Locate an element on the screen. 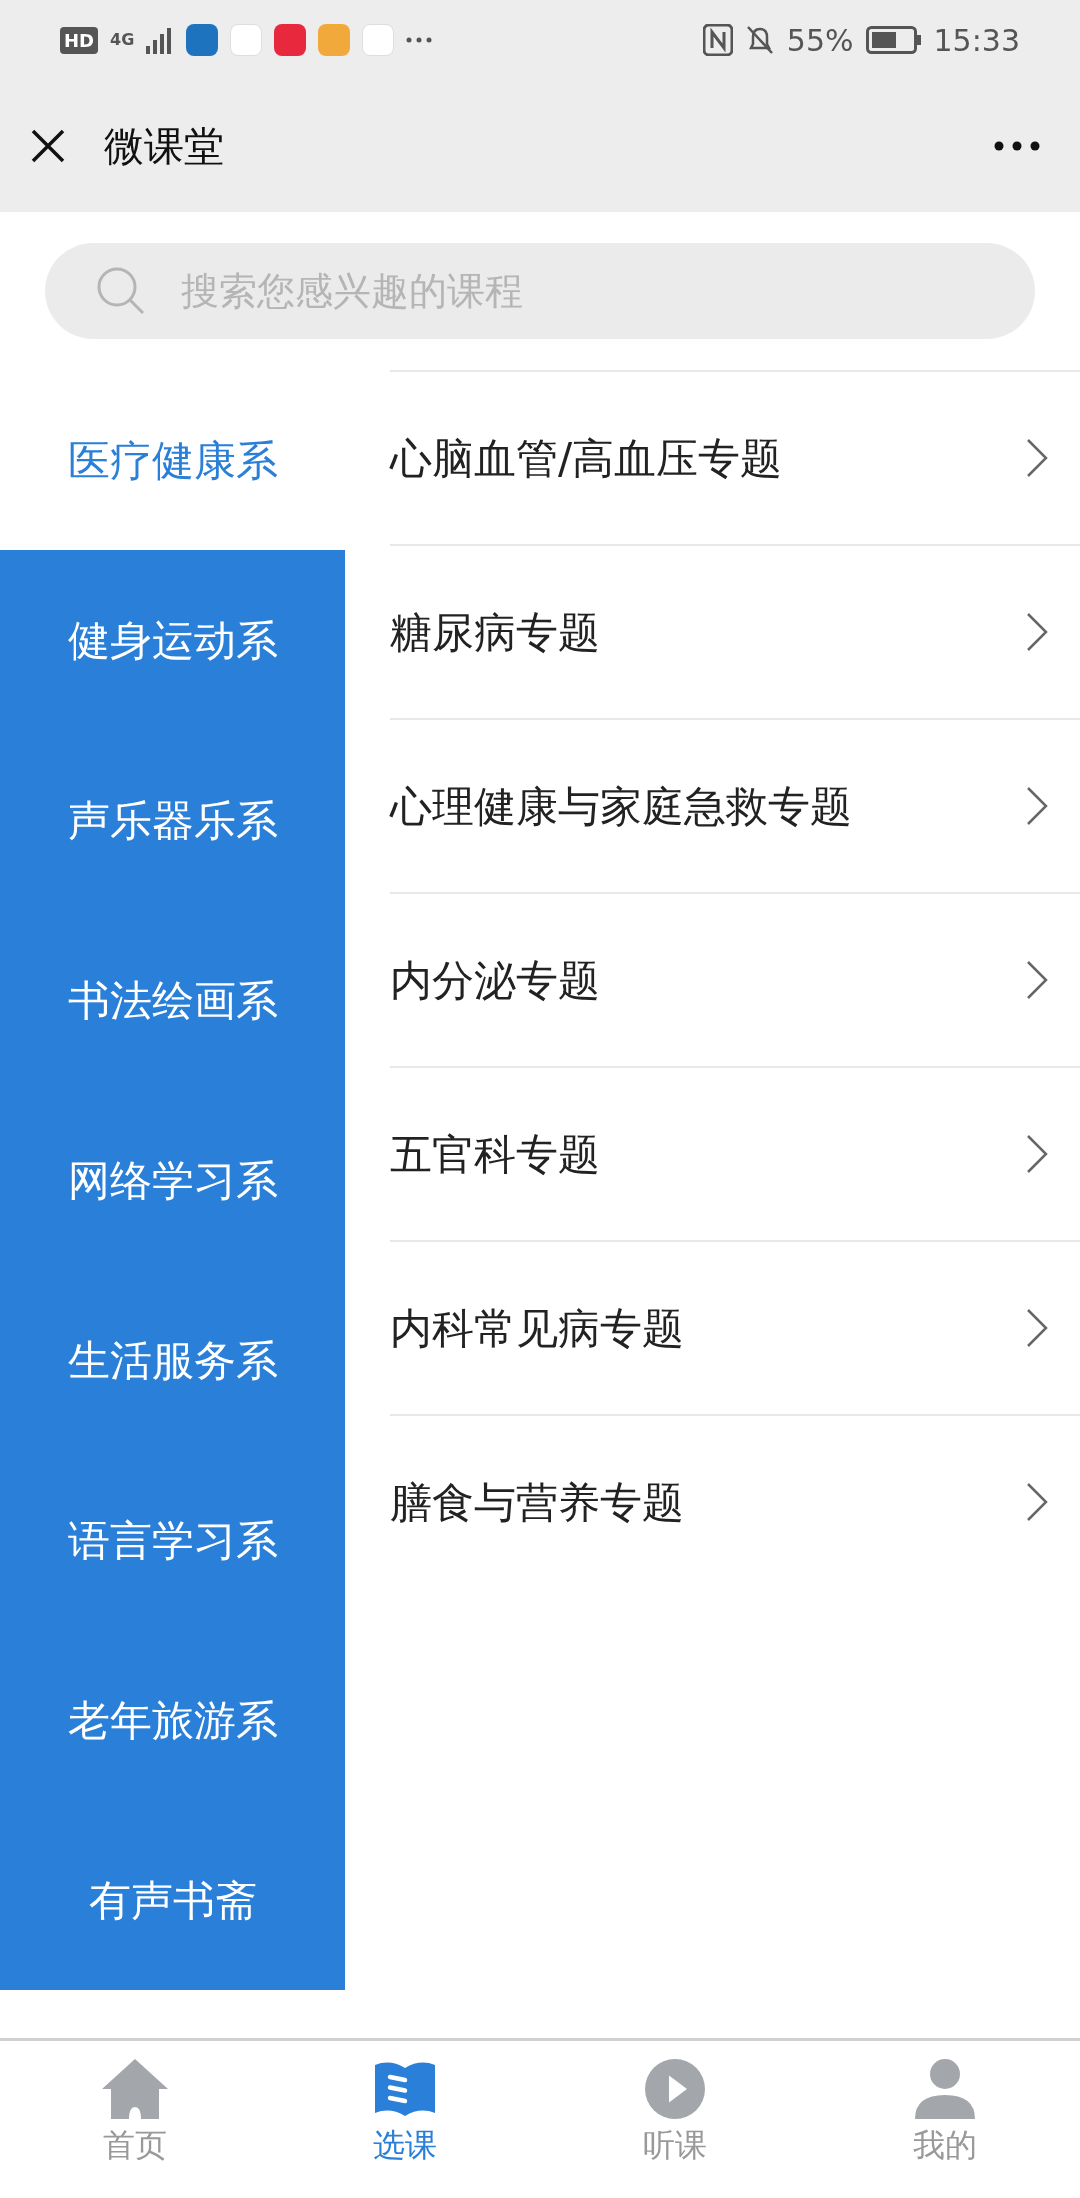  tab-bar-item: 选课 is located at coordinates (405, 2125).